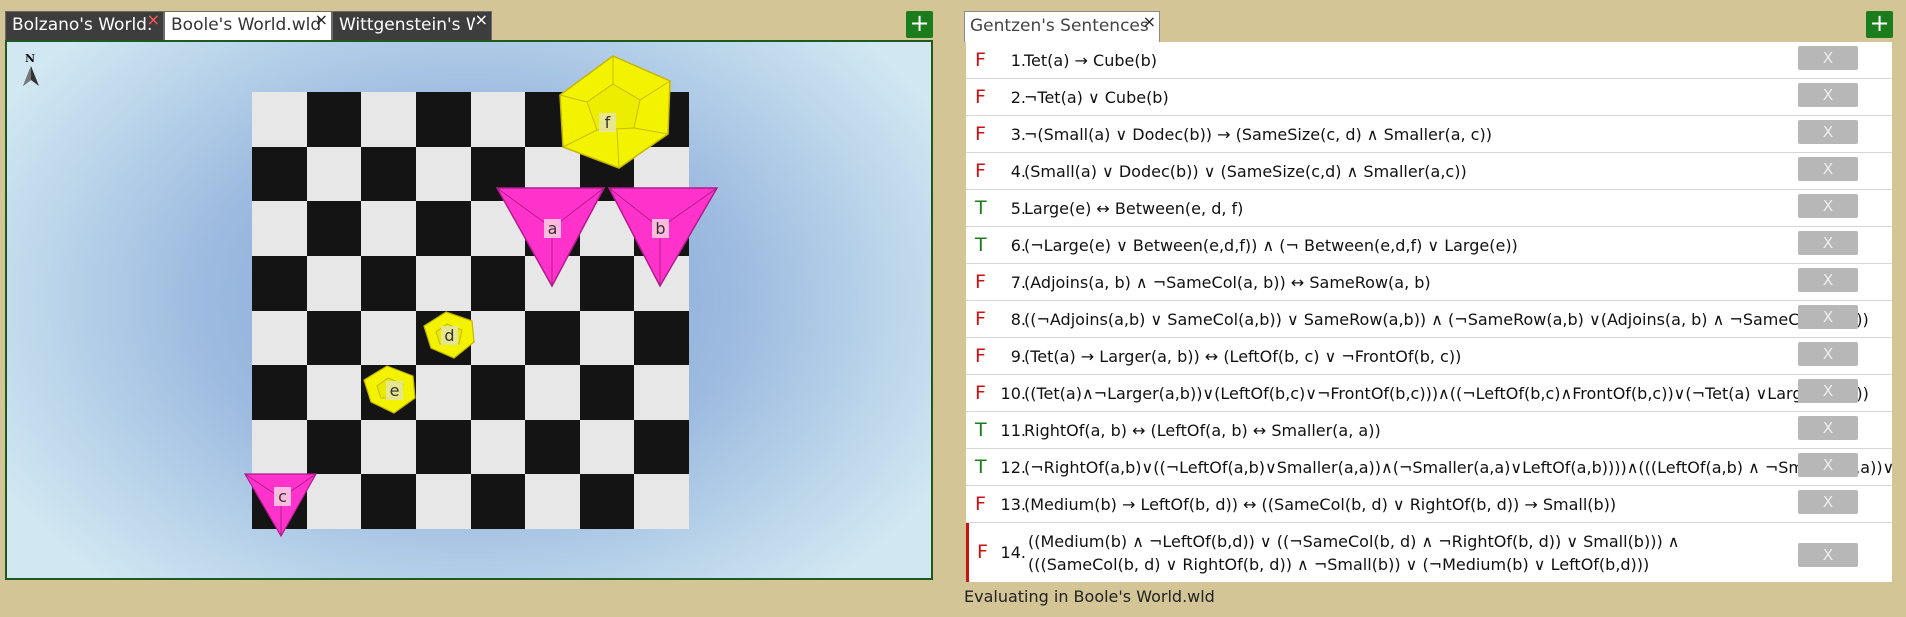 The image size is (1906, 617). What do you see at coordinates (449, 335) in the screenshot?
I see `object-label-d: d` at bounding box center [449, 335].